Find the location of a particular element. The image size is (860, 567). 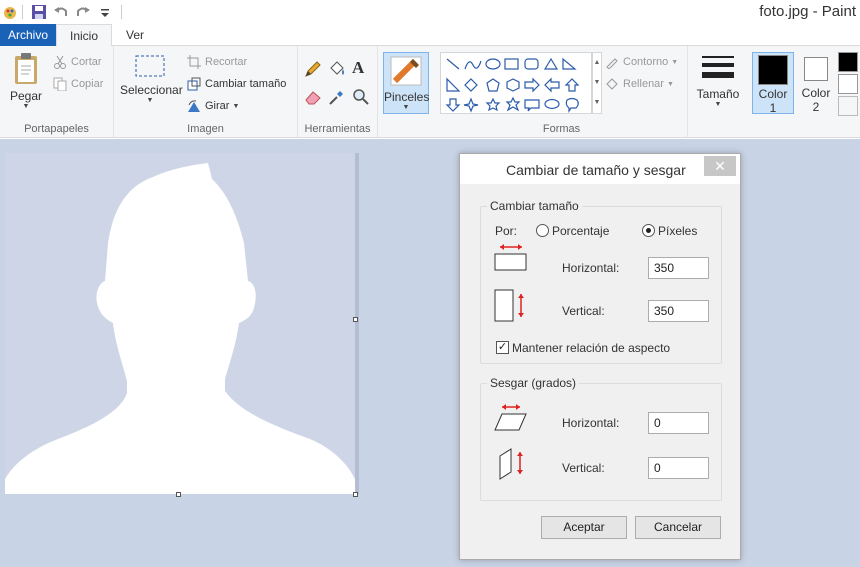

tab-ver: Ver is located at coordinates (135, 35).